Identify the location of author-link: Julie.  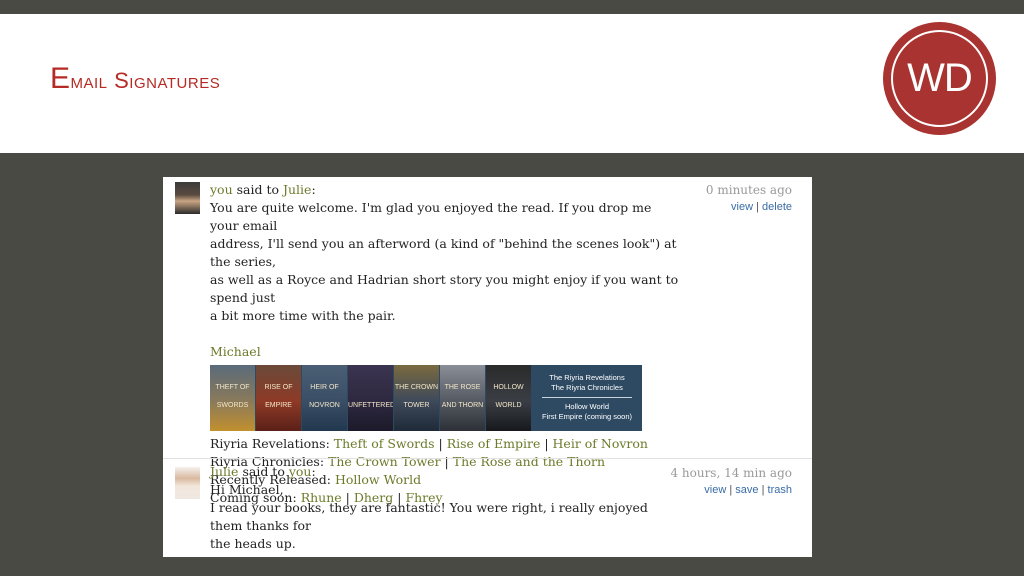
(224, 471).